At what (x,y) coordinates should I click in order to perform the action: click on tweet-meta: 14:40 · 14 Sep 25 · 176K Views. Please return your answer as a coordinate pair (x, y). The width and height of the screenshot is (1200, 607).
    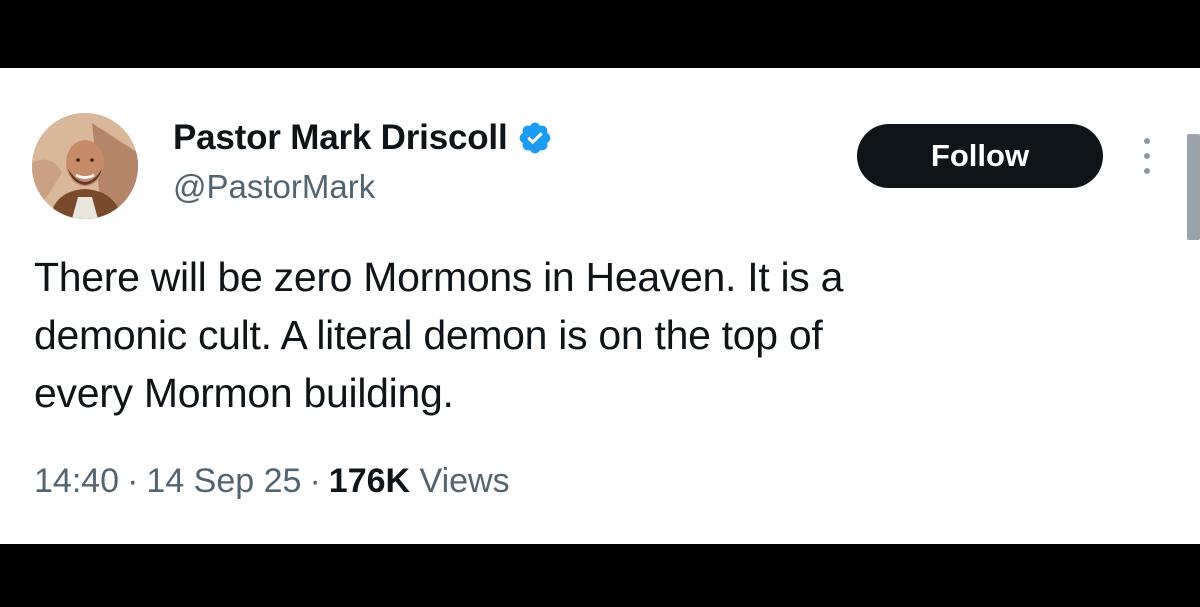
    Looking at the image, I should click on (272, 481).